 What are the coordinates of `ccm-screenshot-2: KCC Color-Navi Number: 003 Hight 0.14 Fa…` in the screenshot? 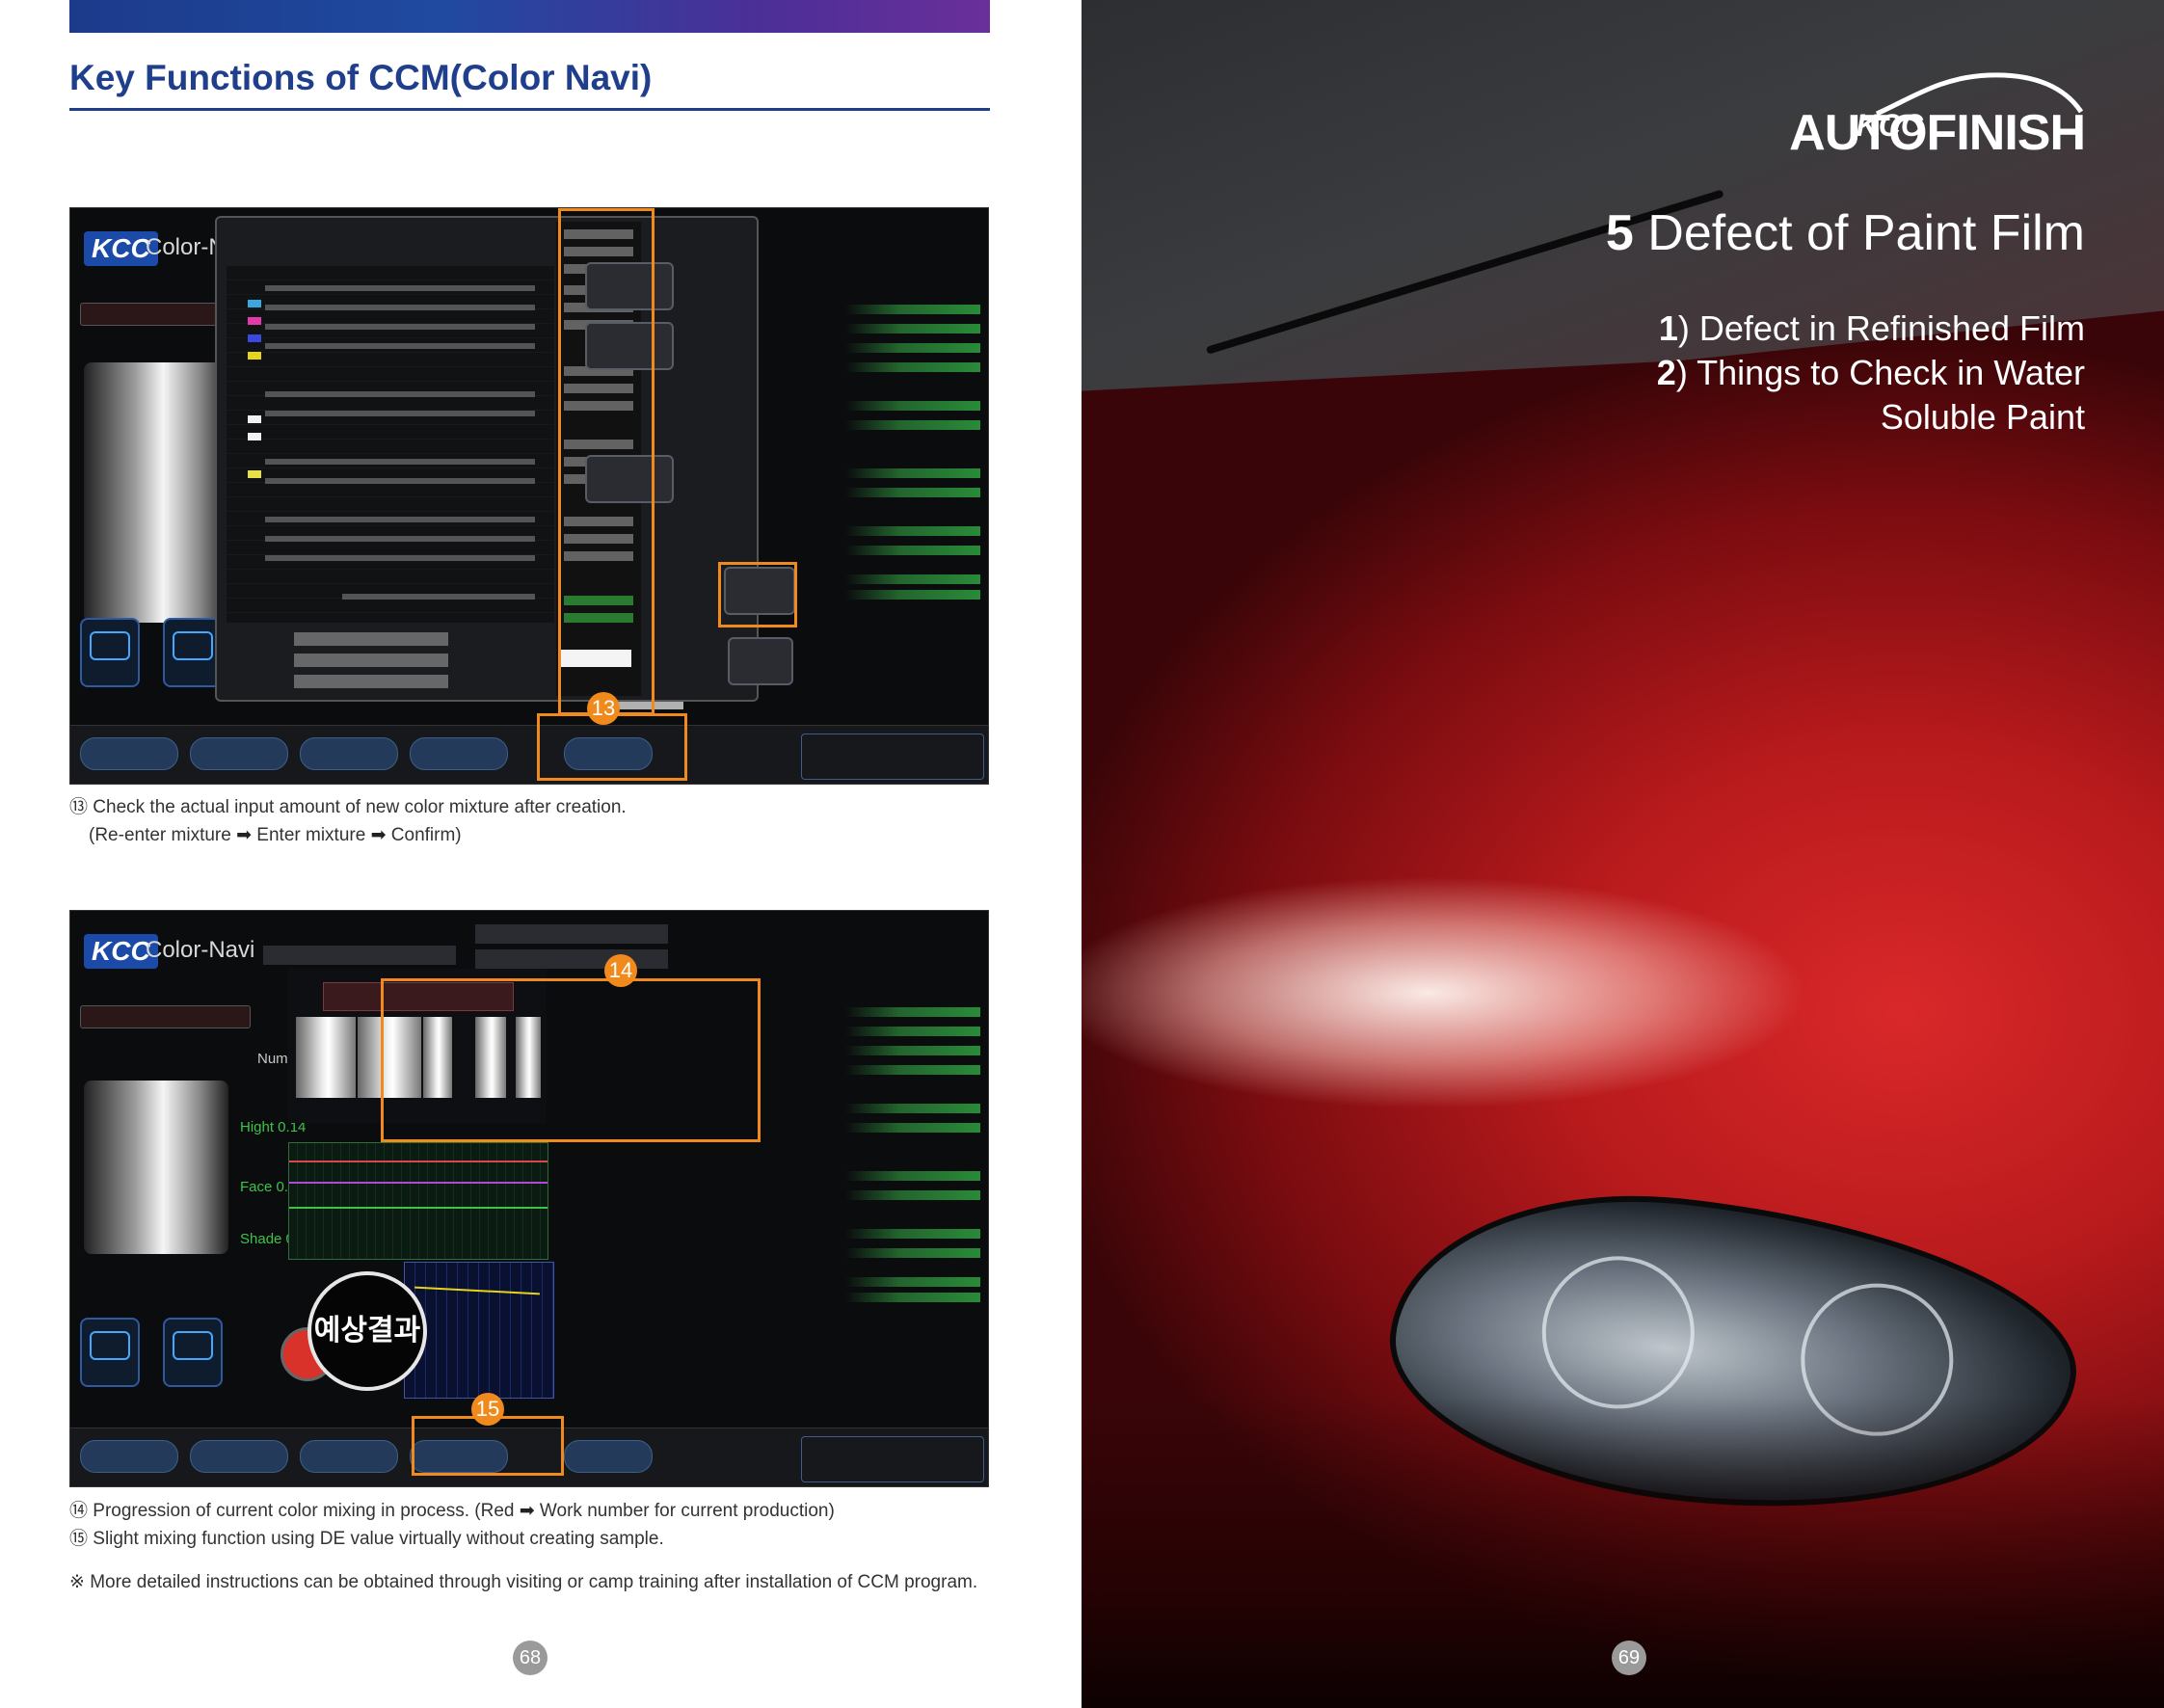 It's located at (529, 1198).